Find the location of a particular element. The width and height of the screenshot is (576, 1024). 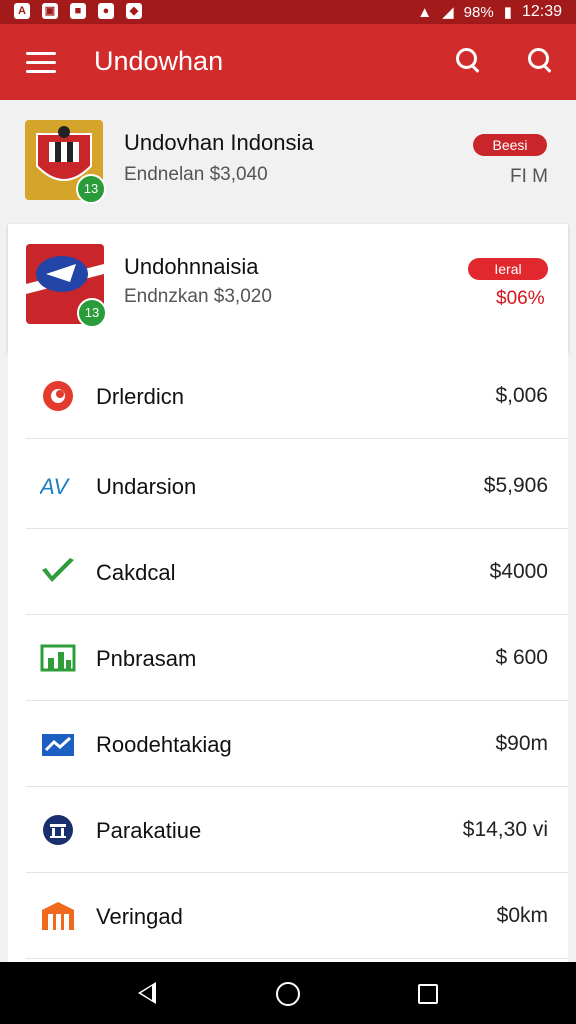

item-price: $5,906 is located at coordinates (515, 485).